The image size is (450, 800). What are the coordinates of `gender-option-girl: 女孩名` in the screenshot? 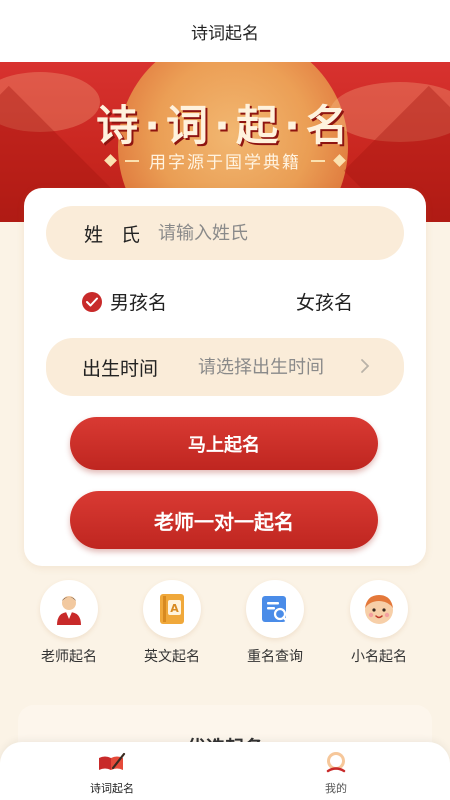 It's located at (324, 301).